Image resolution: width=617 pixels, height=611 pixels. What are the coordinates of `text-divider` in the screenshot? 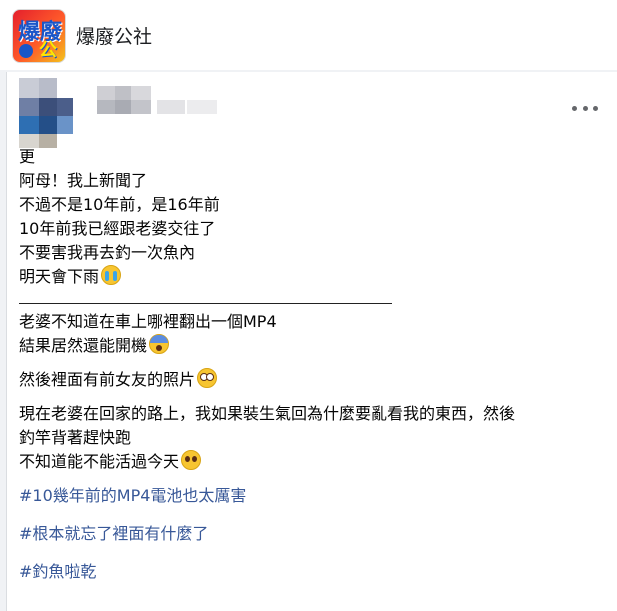 It's located at (205, 303).